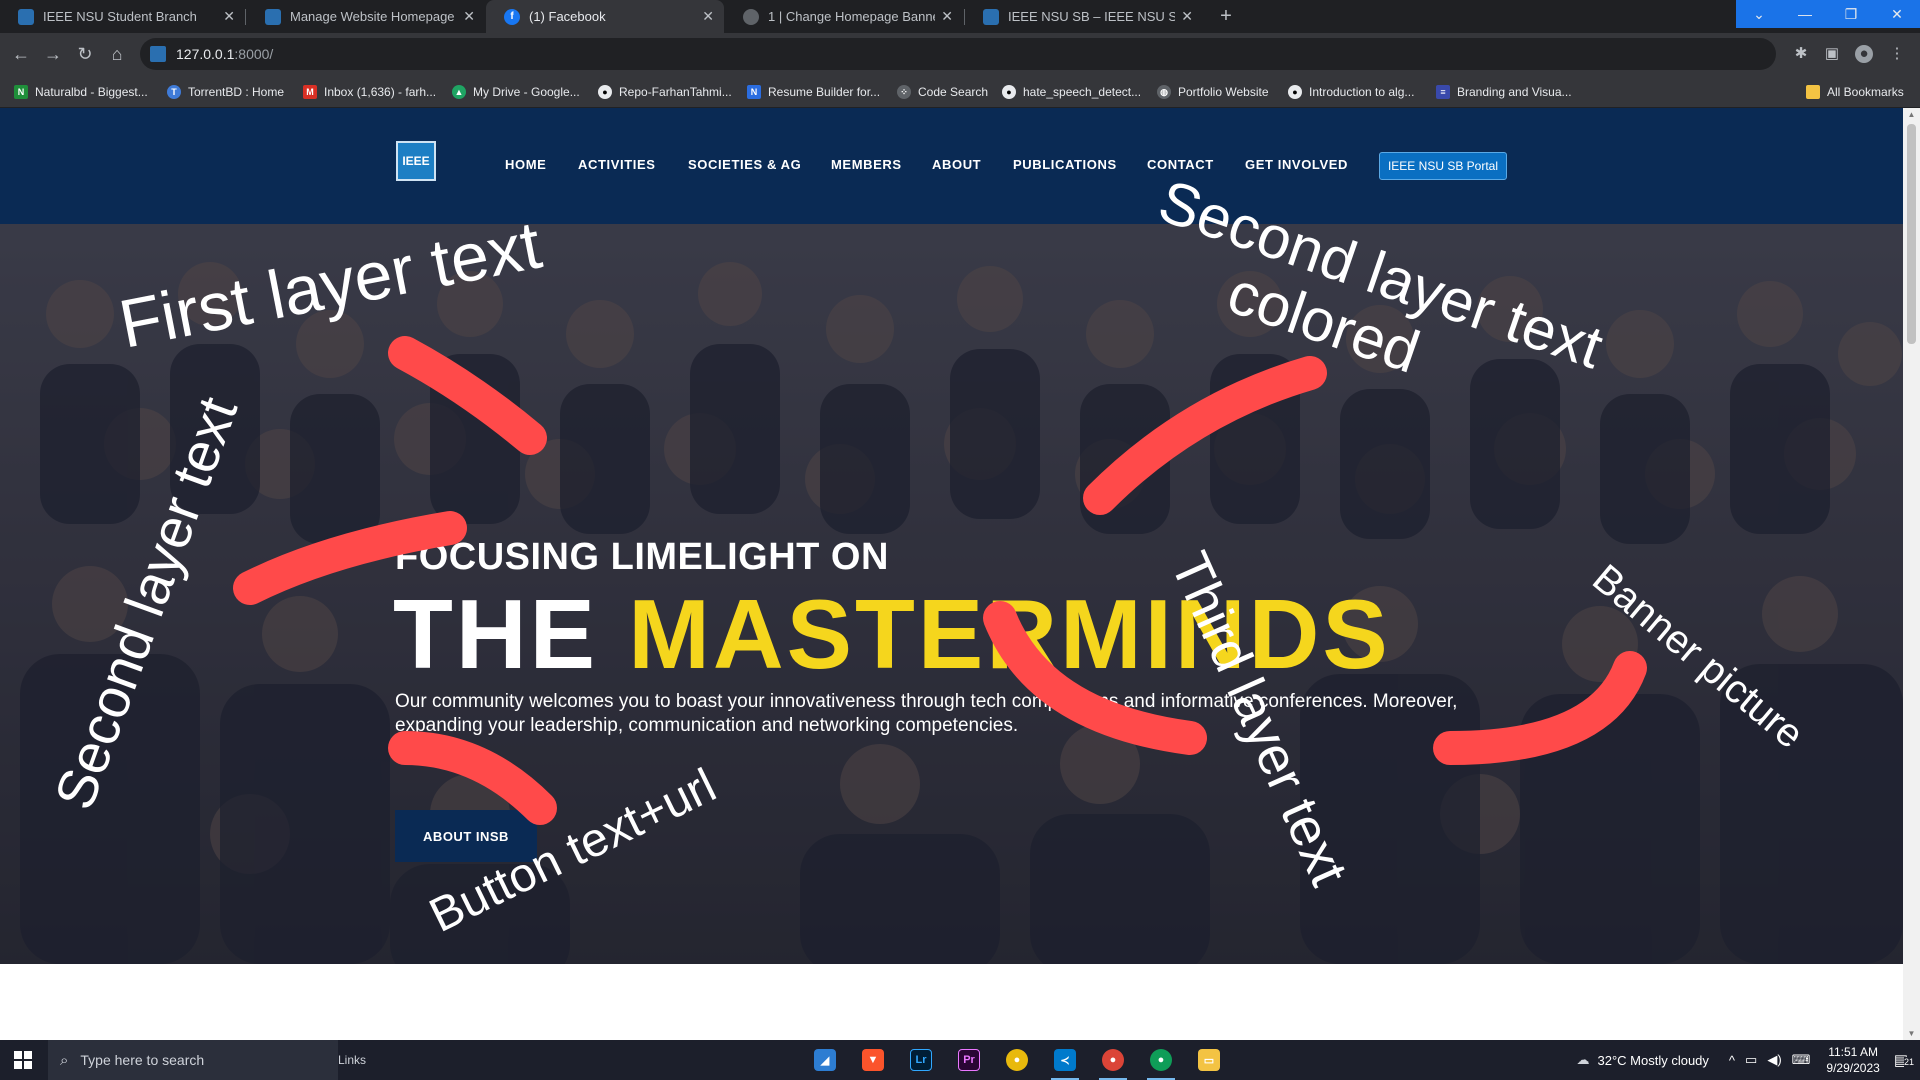 This screenshot has height=1080, width=1920. Describe the element at coordinates (751, 16) in the screenshot. I see `globe-icon` at that location.